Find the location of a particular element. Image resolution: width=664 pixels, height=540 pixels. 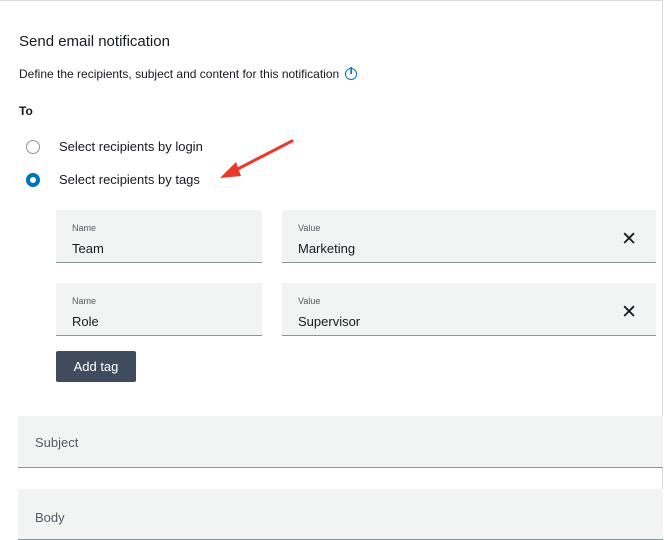

tag-2-value-field: Value Supervisor ✕ is located at coordinates (469, 309).